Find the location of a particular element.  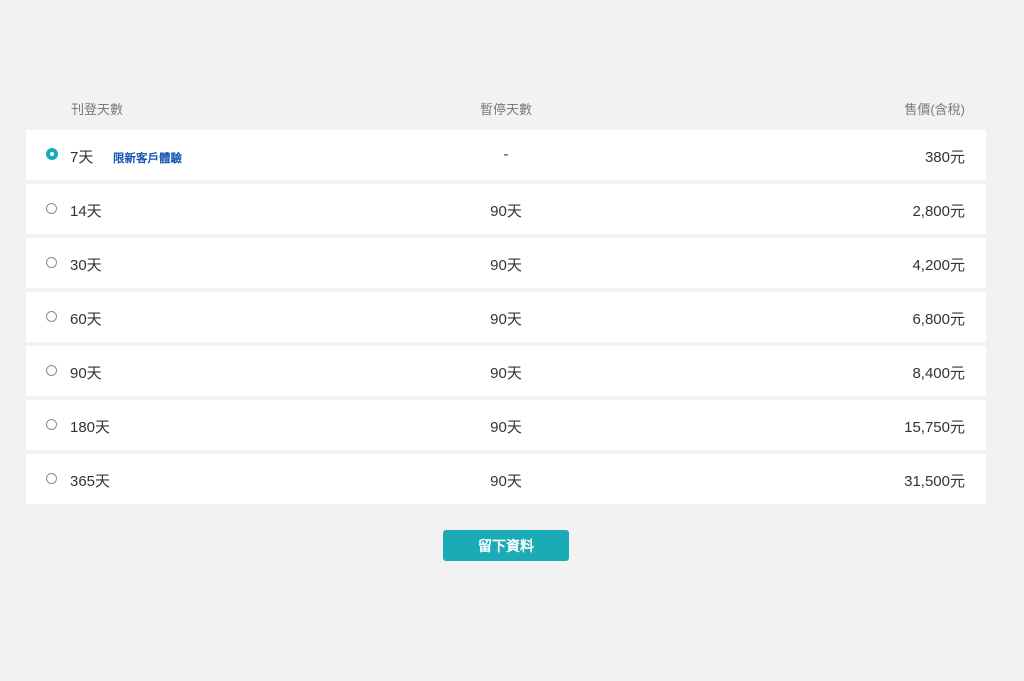

plan-row-7: 7天 限新客戶體驗 - 380元 is located at coordinates (506, 155).